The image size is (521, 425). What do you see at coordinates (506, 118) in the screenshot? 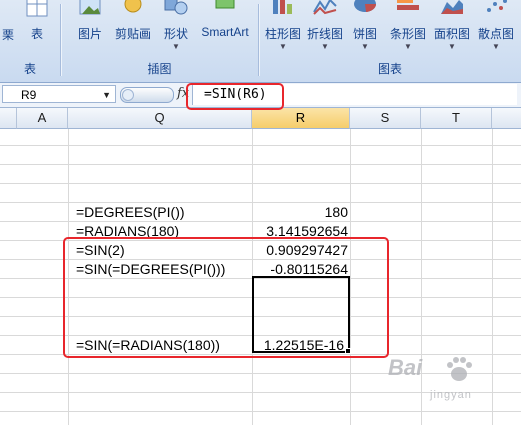
I see `column-header-partial` at bounding box center [506, 118].